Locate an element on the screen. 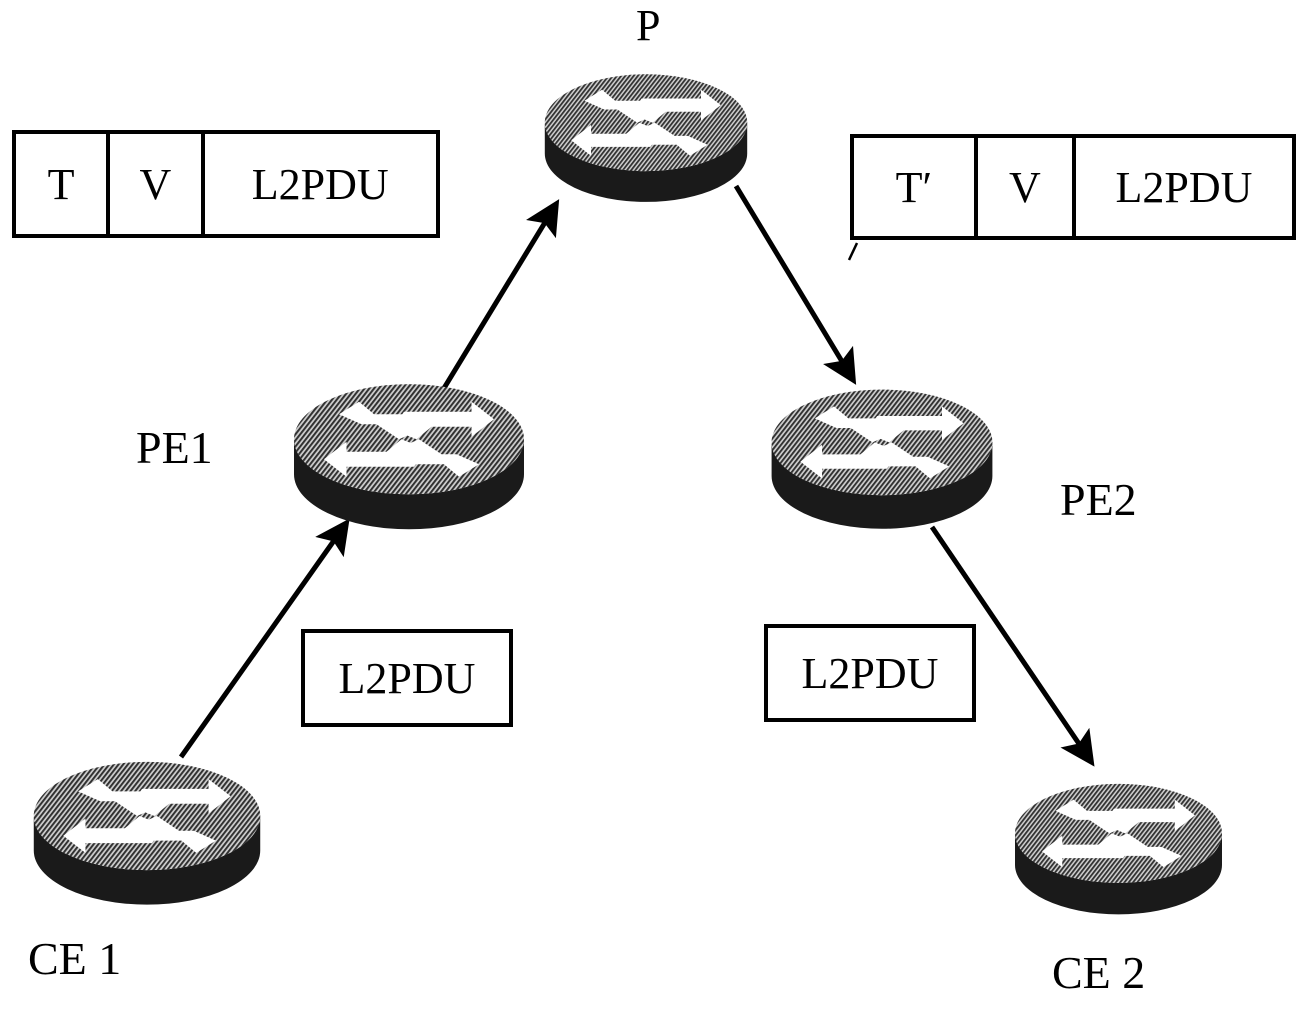  payload-right: L2PDU is located at coordinates (870, 673).